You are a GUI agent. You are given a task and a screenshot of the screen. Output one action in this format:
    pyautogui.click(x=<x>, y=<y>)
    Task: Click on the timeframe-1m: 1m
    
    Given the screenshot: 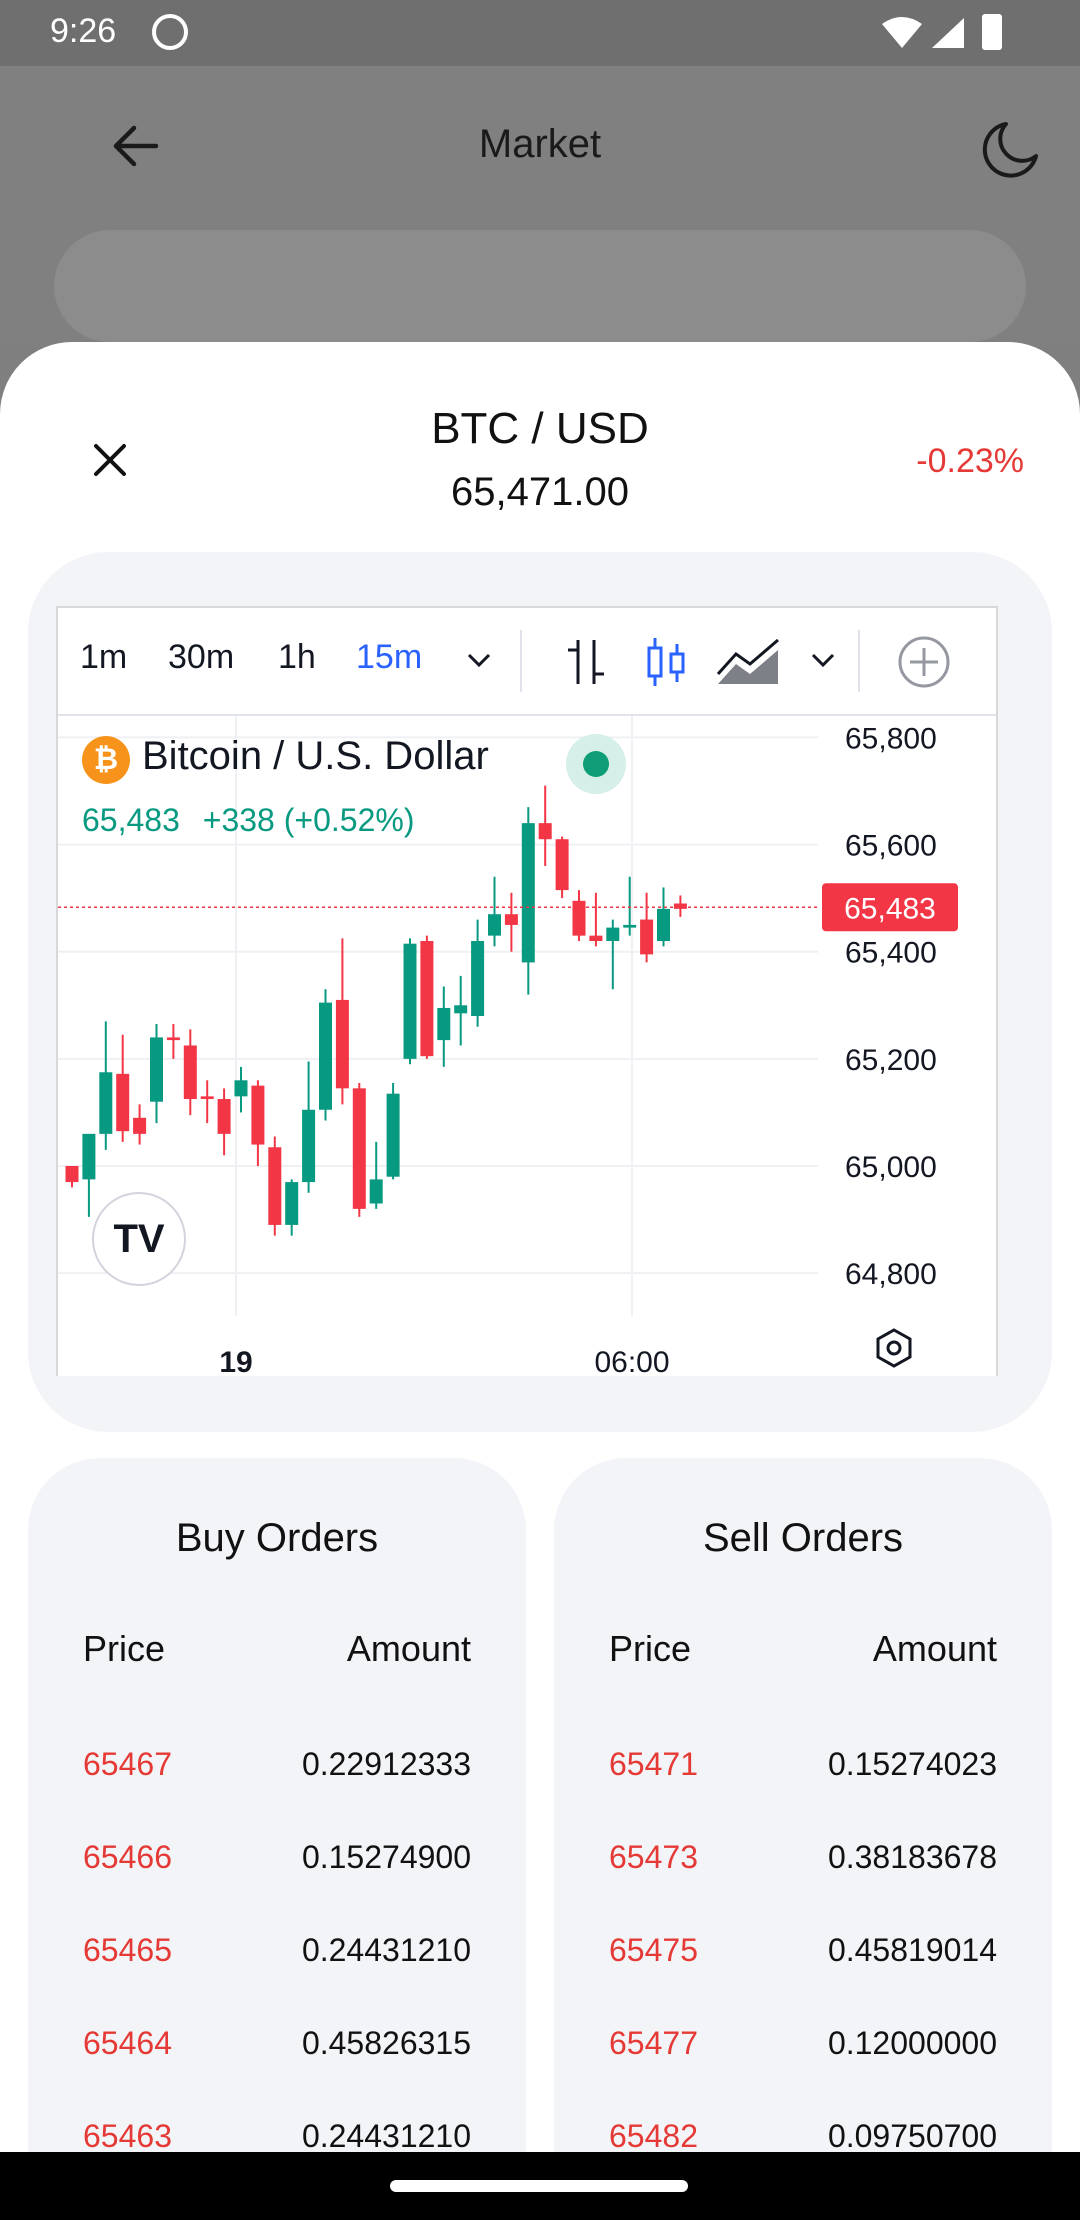 What is the action you would take?
    pyautogui.click(x=103, y=657)
    